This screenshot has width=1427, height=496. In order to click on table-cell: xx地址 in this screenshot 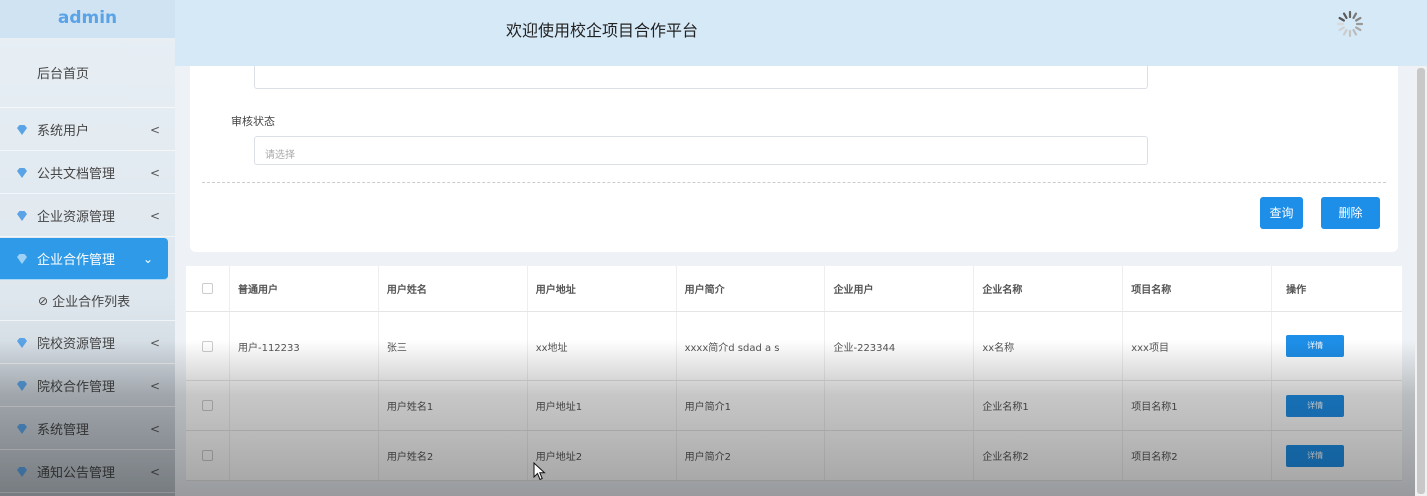, I will do `click(602, 346)`.